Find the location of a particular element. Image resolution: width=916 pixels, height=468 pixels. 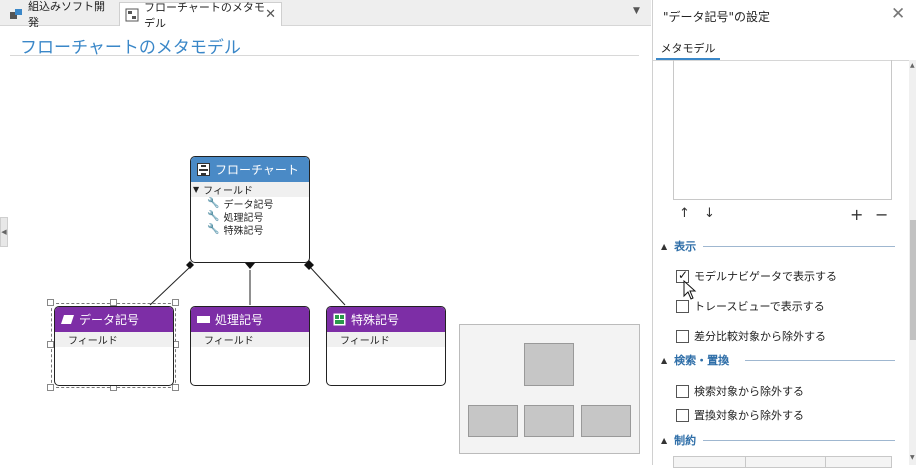

node-header: フローチャート is located at coordinates (250, 169).